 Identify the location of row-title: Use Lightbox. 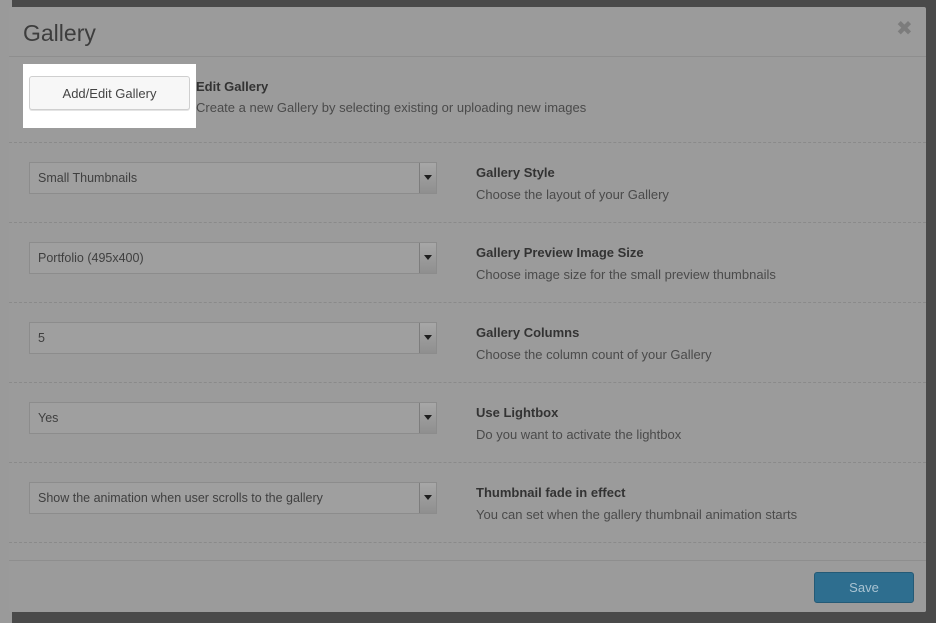
(517, 412).